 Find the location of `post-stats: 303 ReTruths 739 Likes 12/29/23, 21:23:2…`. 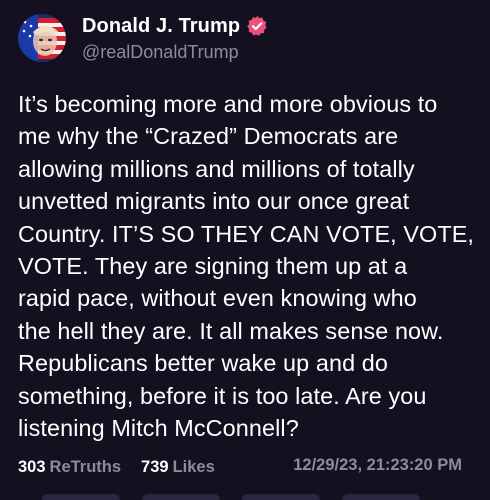

post-stats: 303 ReTruths 739 Likes 12/29/23, 21:23:2… is located at coordinates (248, 467).